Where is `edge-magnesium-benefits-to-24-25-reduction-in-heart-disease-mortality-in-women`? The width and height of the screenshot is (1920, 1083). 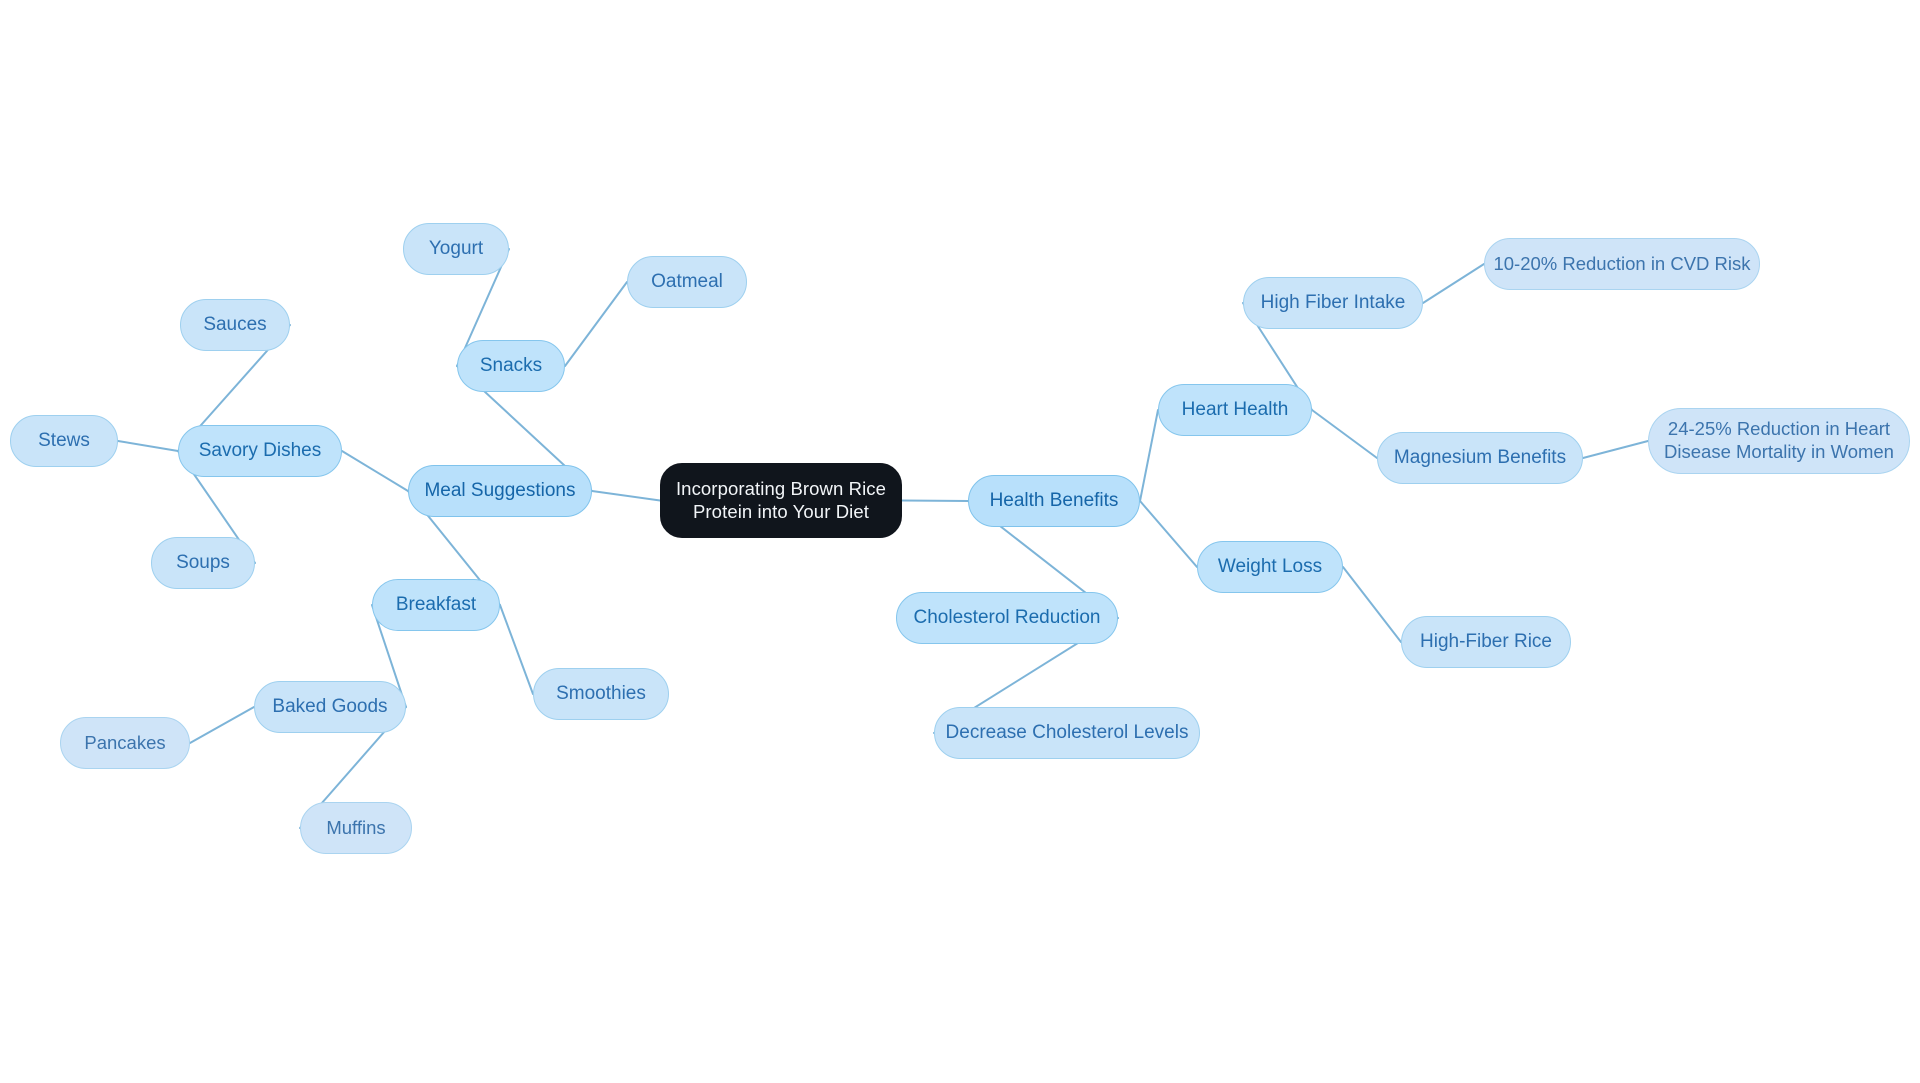 edge-magnesium-benefits-to-24-25-reduction-in-heart-disease-mortality-in-women is located at coordinates (1615, 449).